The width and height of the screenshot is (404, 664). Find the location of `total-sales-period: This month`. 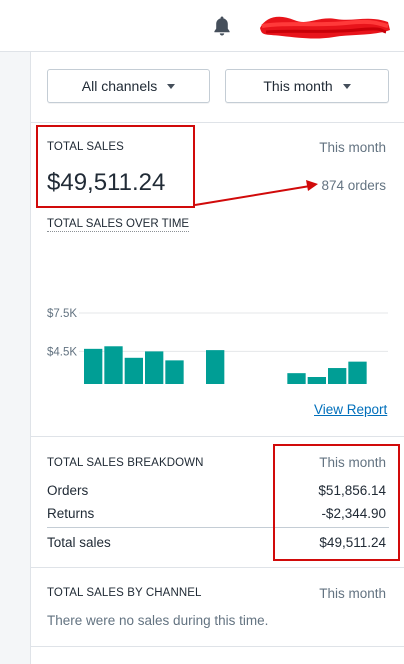

total-sales-period: This month is located at coordinates (352, 147).